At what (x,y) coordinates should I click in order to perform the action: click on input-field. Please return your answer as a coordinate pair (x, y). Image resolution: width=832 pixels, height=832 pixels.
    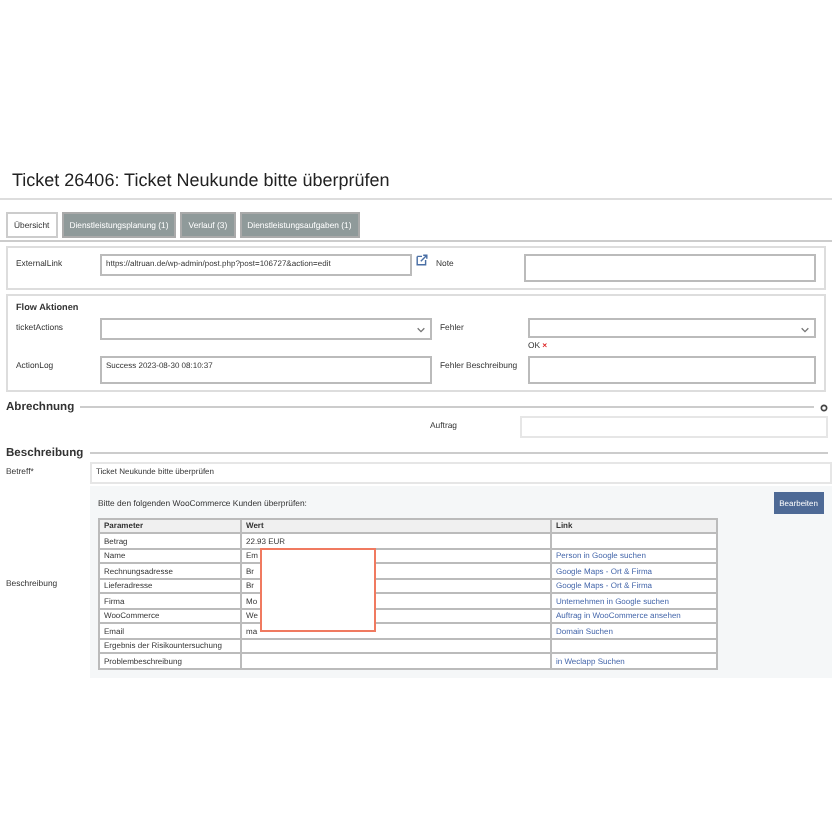
    Looking at the image, I should click on (672, 369).